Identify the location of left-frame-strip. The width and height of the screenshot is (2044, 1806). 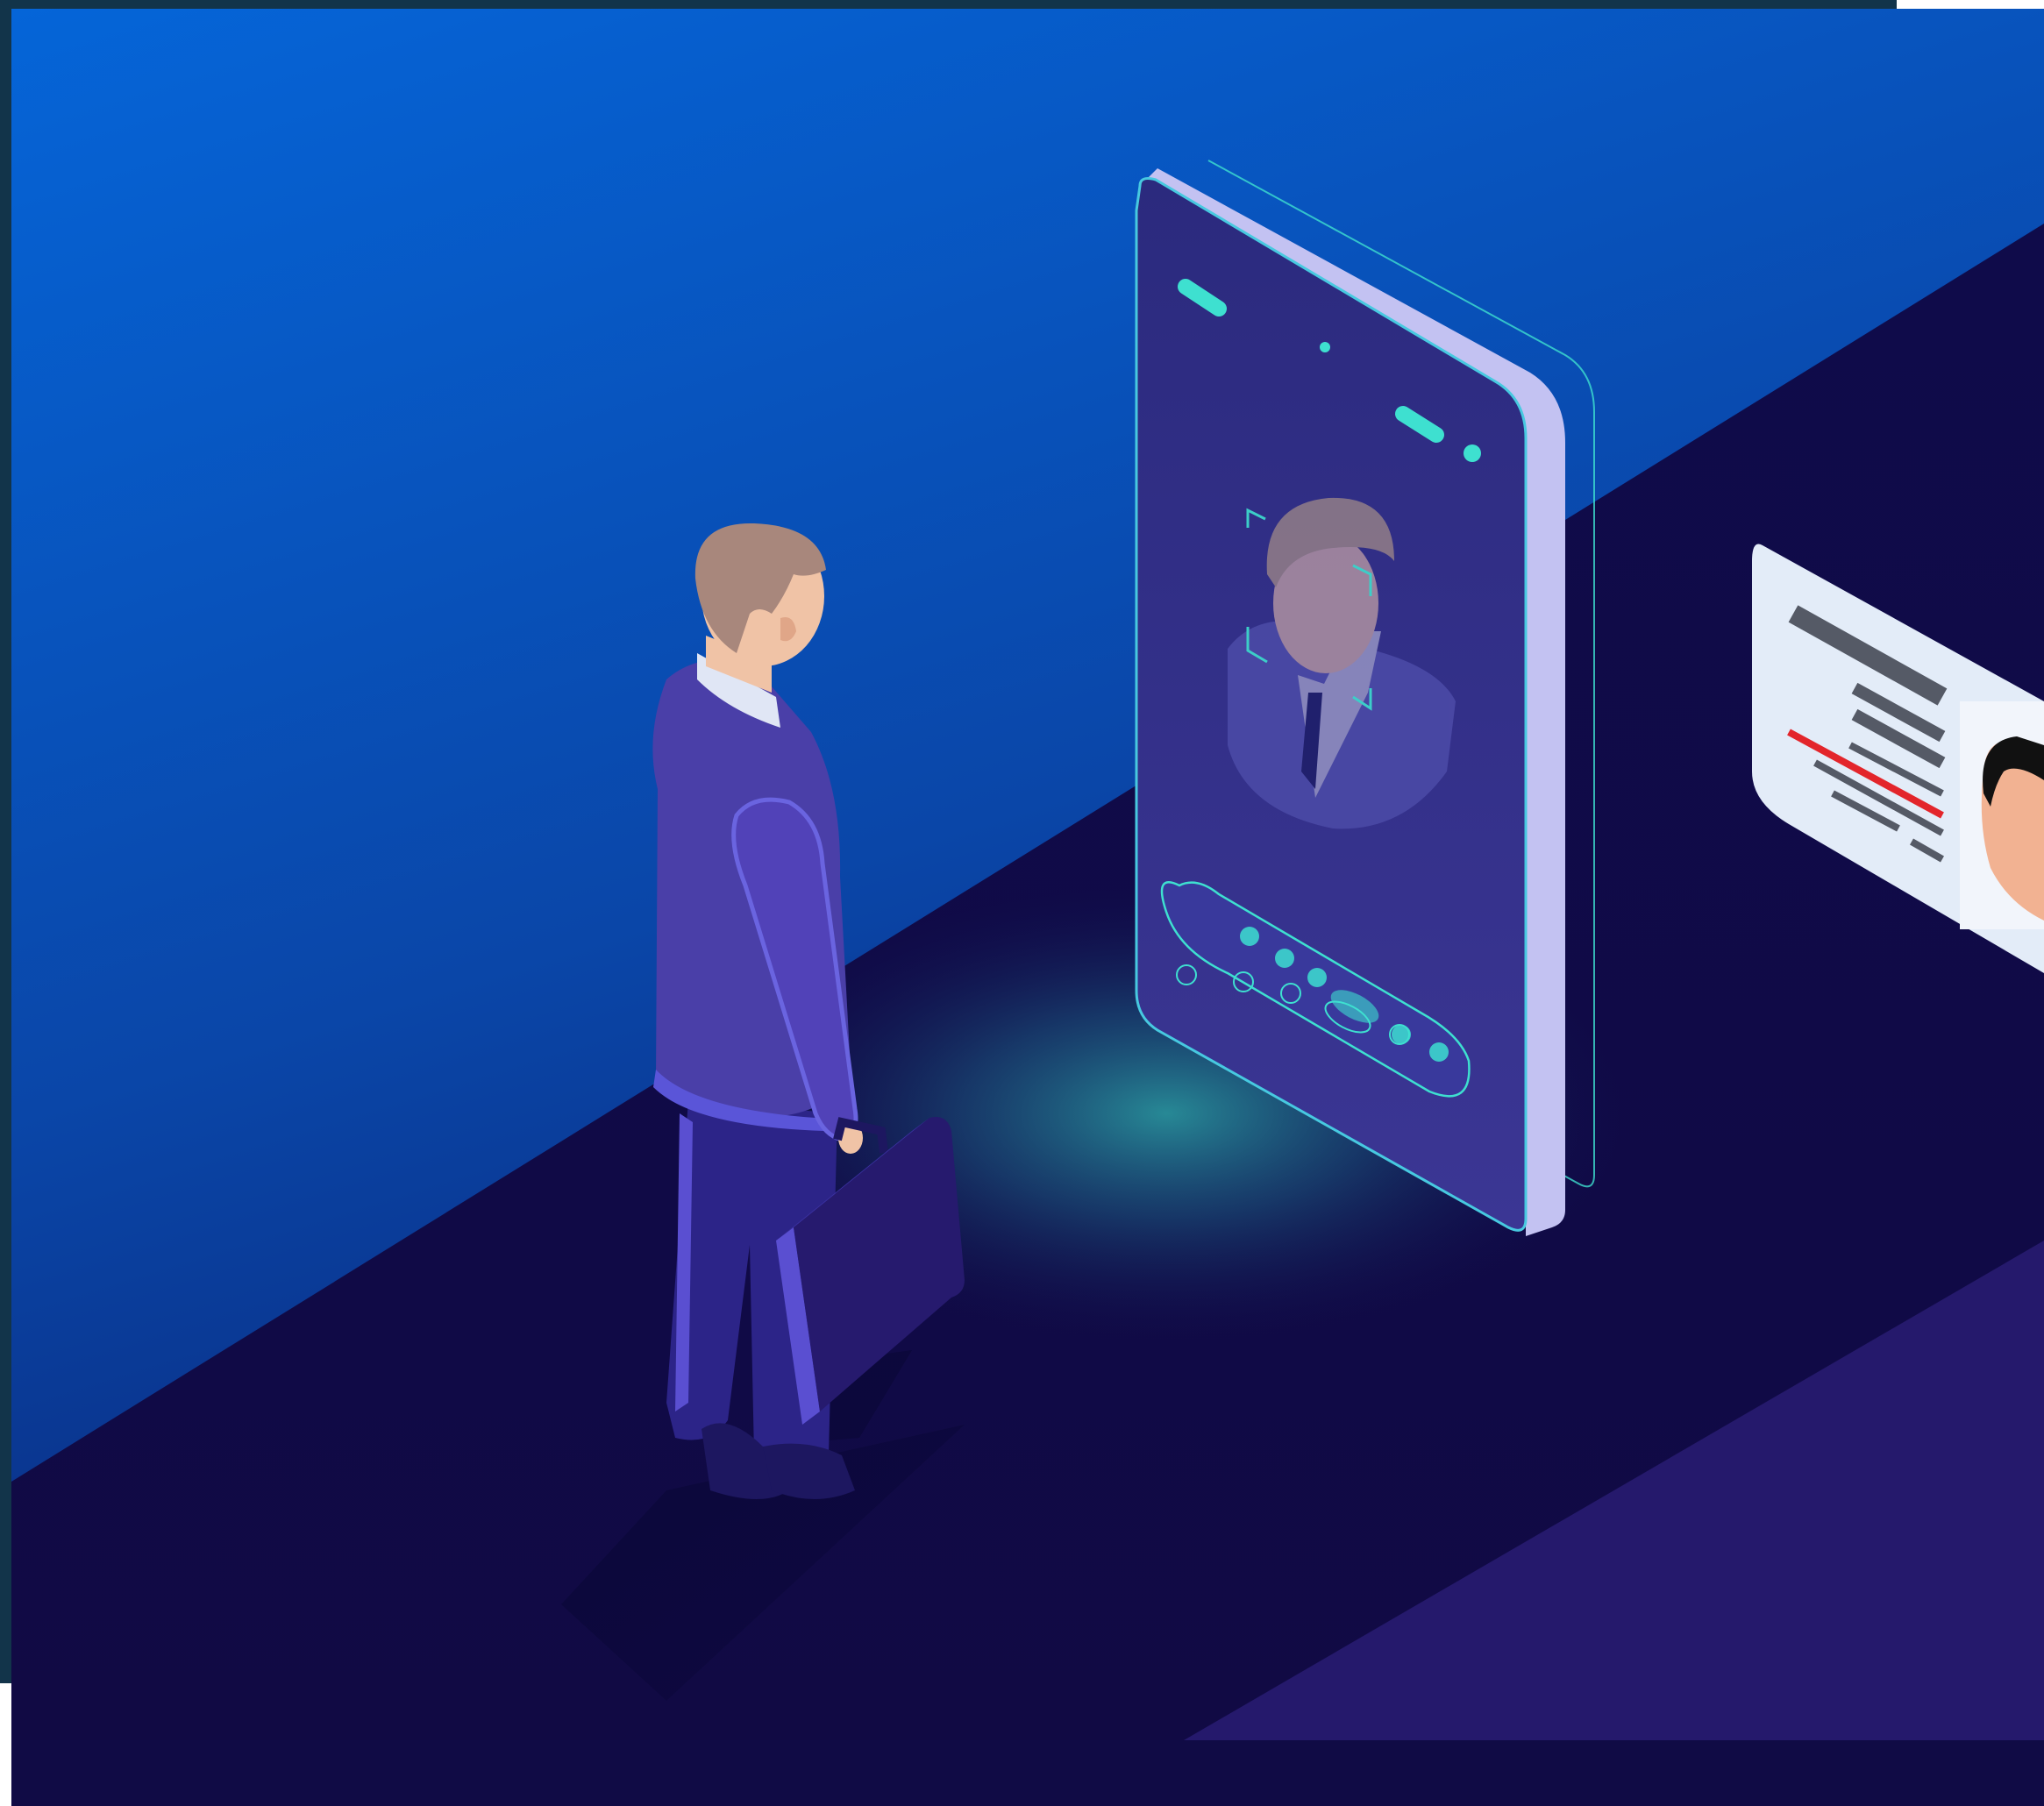
(5, 841).